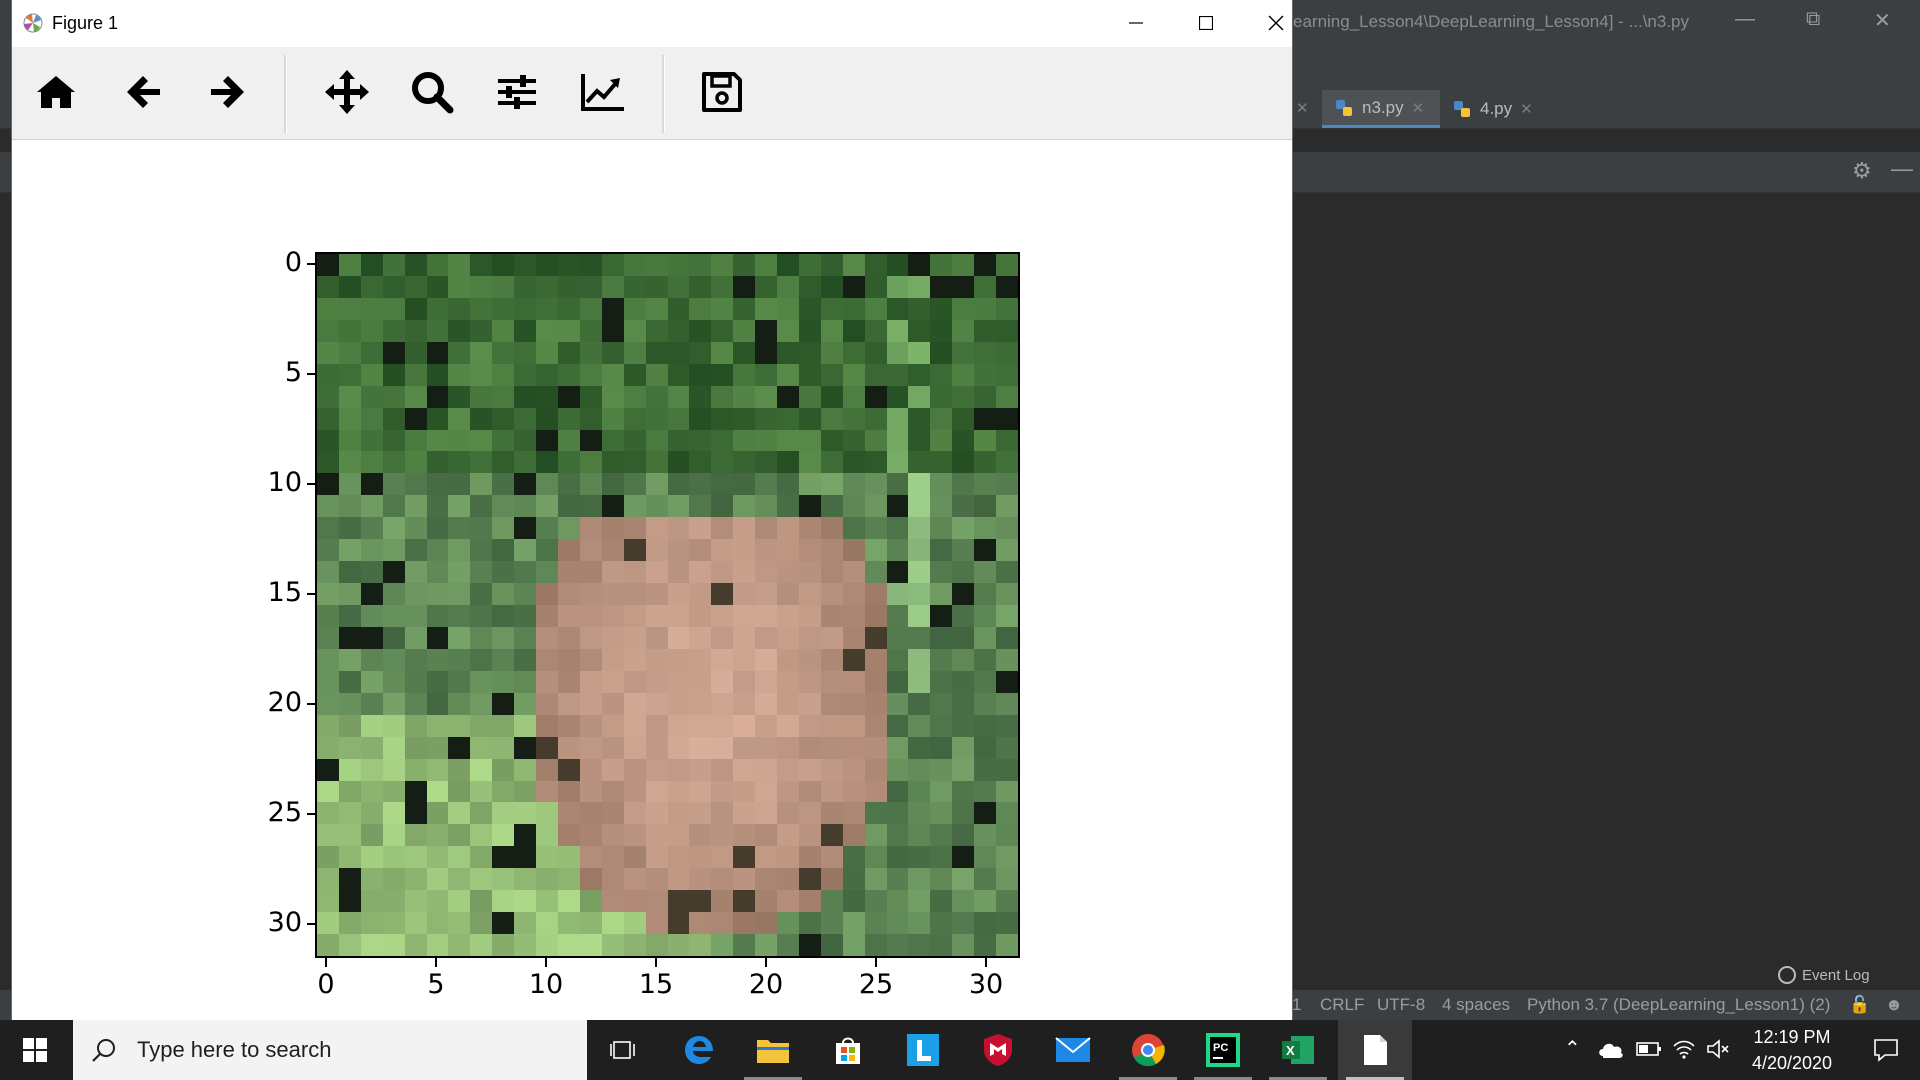  What do you see at coordinates (773, 1050) in the screenshot?
I see `file-explorer-button` at bounding box center [773, 1050].